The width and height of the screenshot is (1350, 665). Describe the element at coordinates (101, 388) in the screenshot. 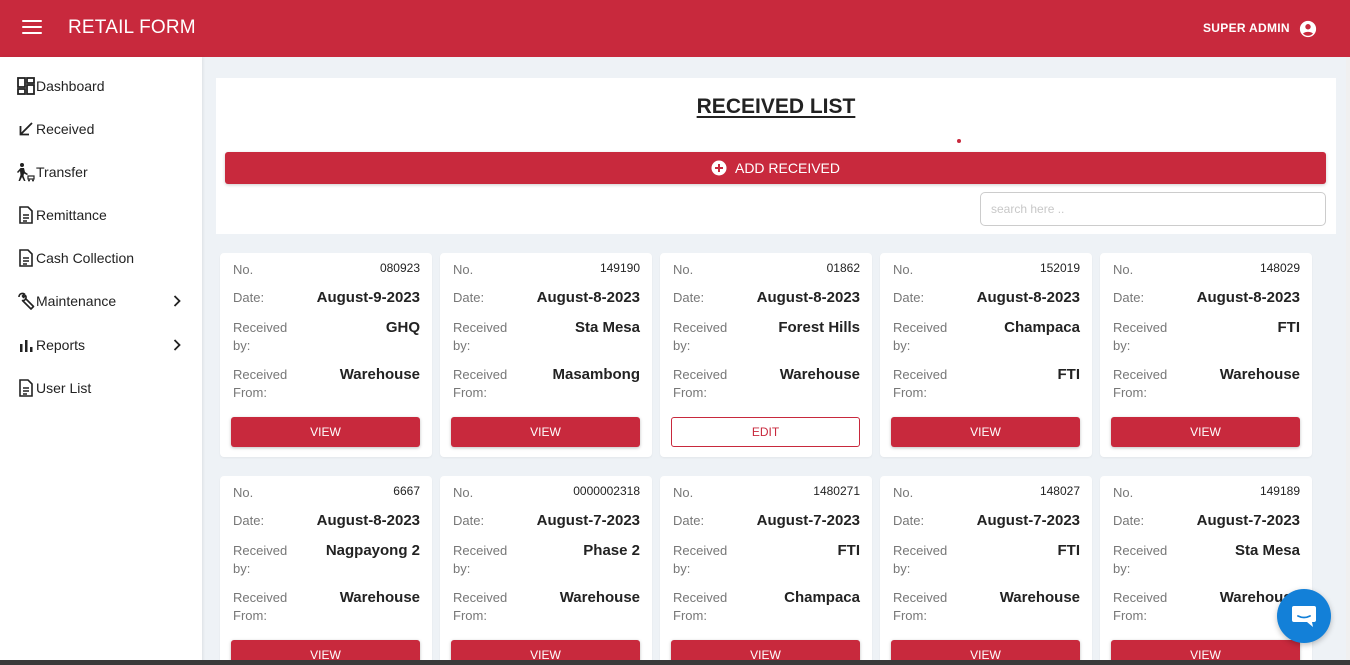

I see `sidebar-item-user-list: User List` at that location.